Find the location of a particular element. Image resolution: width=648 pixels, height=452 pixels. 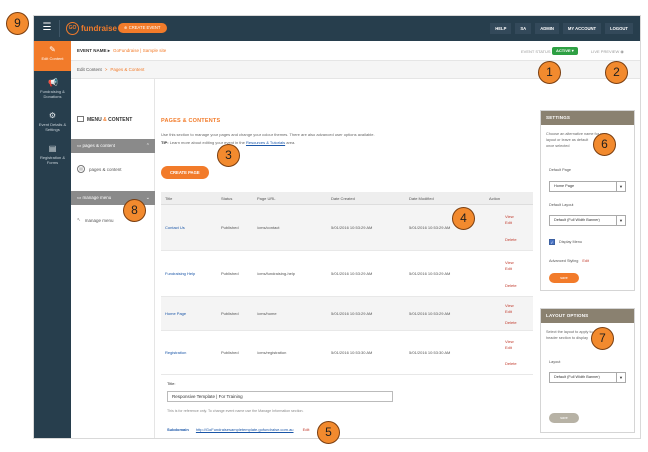

row-url: /cms/registration is located at coordinates (272, 352).